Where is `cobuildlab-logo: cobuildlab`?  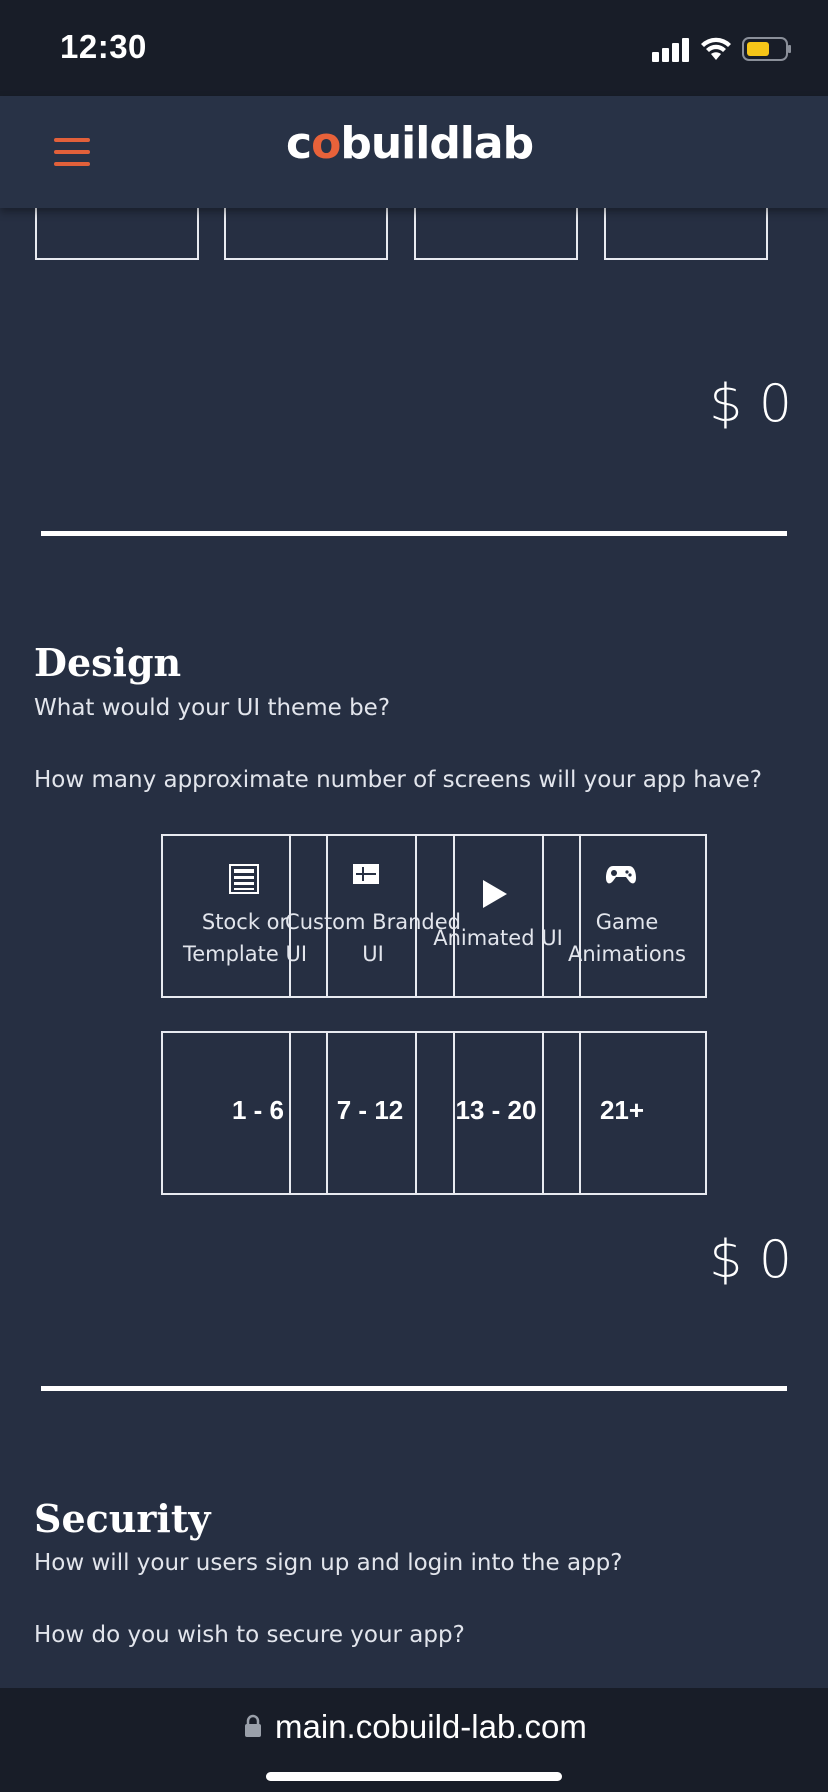
cobuildlab-logo: cobuildlab is located at coordinates (410, 143).